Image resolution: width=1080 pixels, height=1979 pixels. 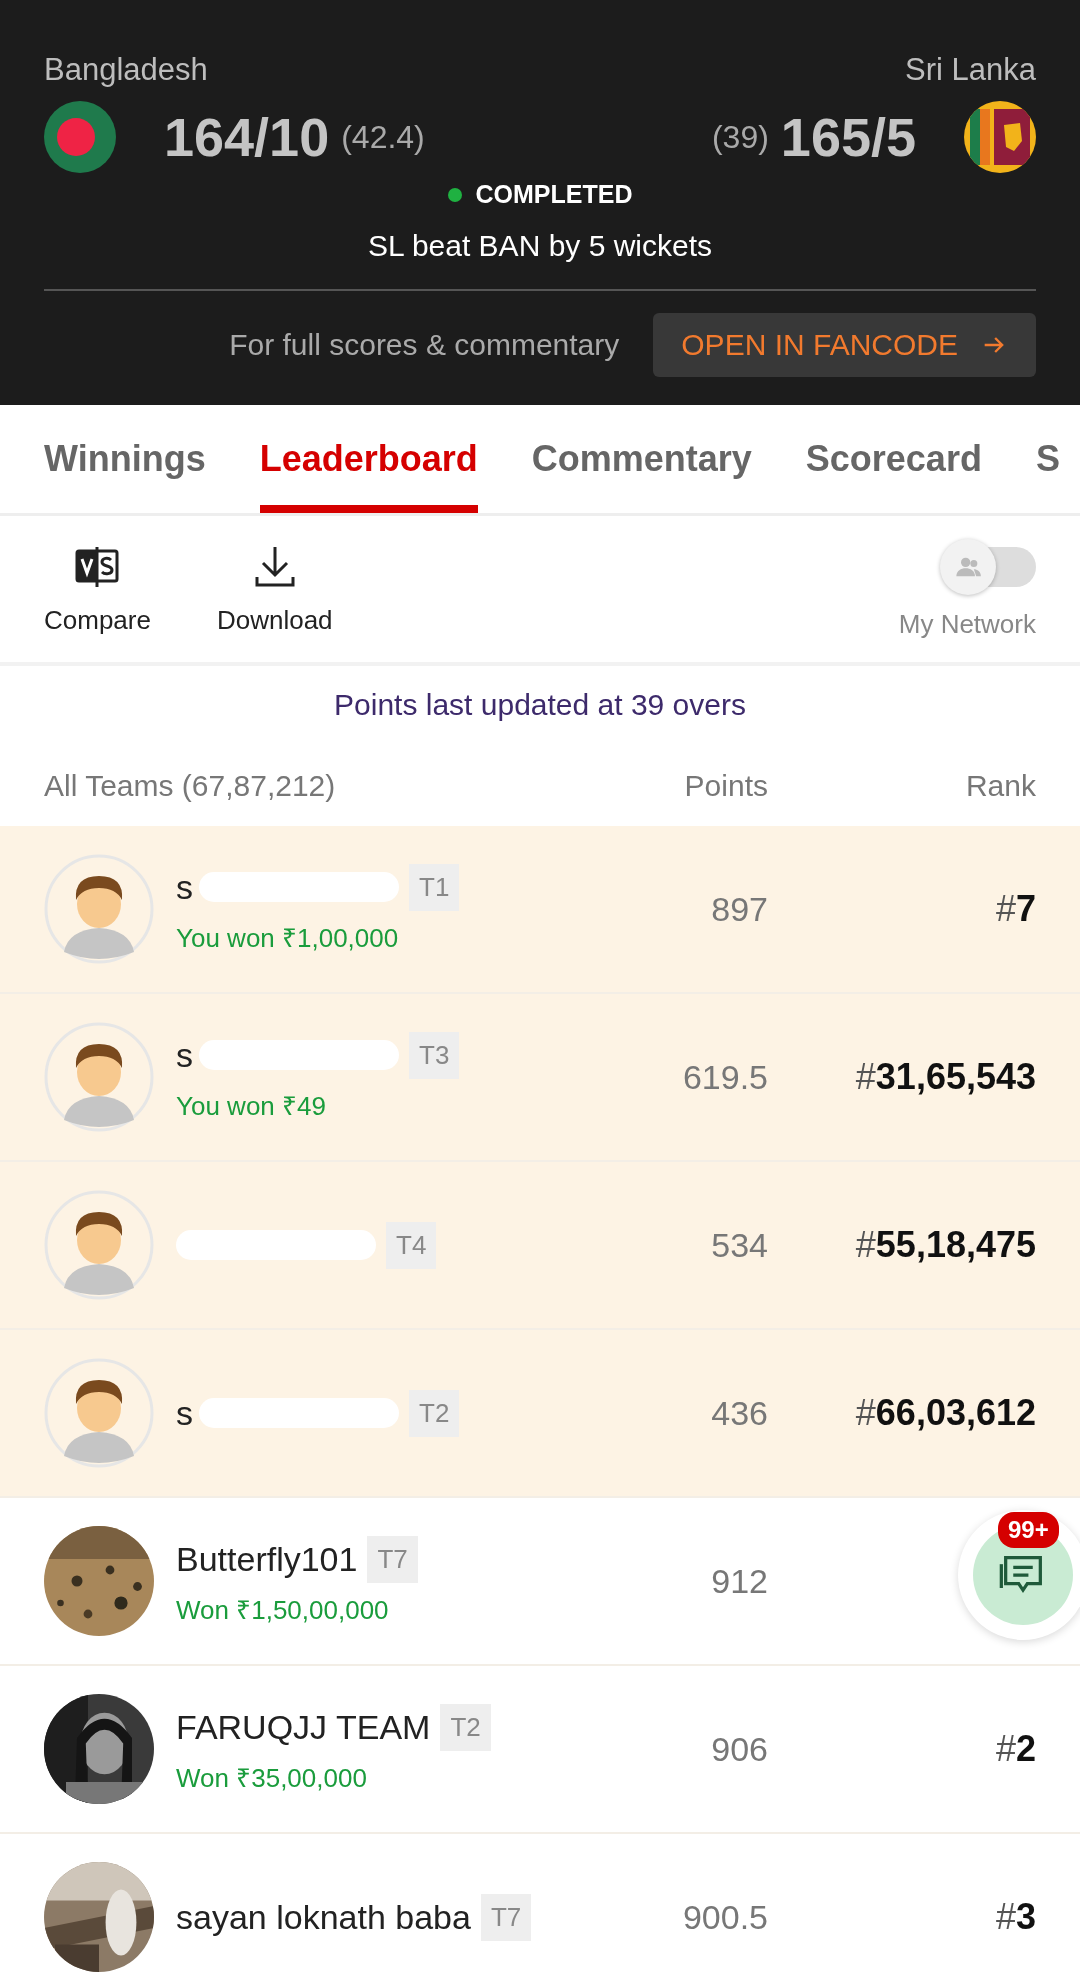 I want to click on rank-value: #3, so click(x=1015, y=1917).